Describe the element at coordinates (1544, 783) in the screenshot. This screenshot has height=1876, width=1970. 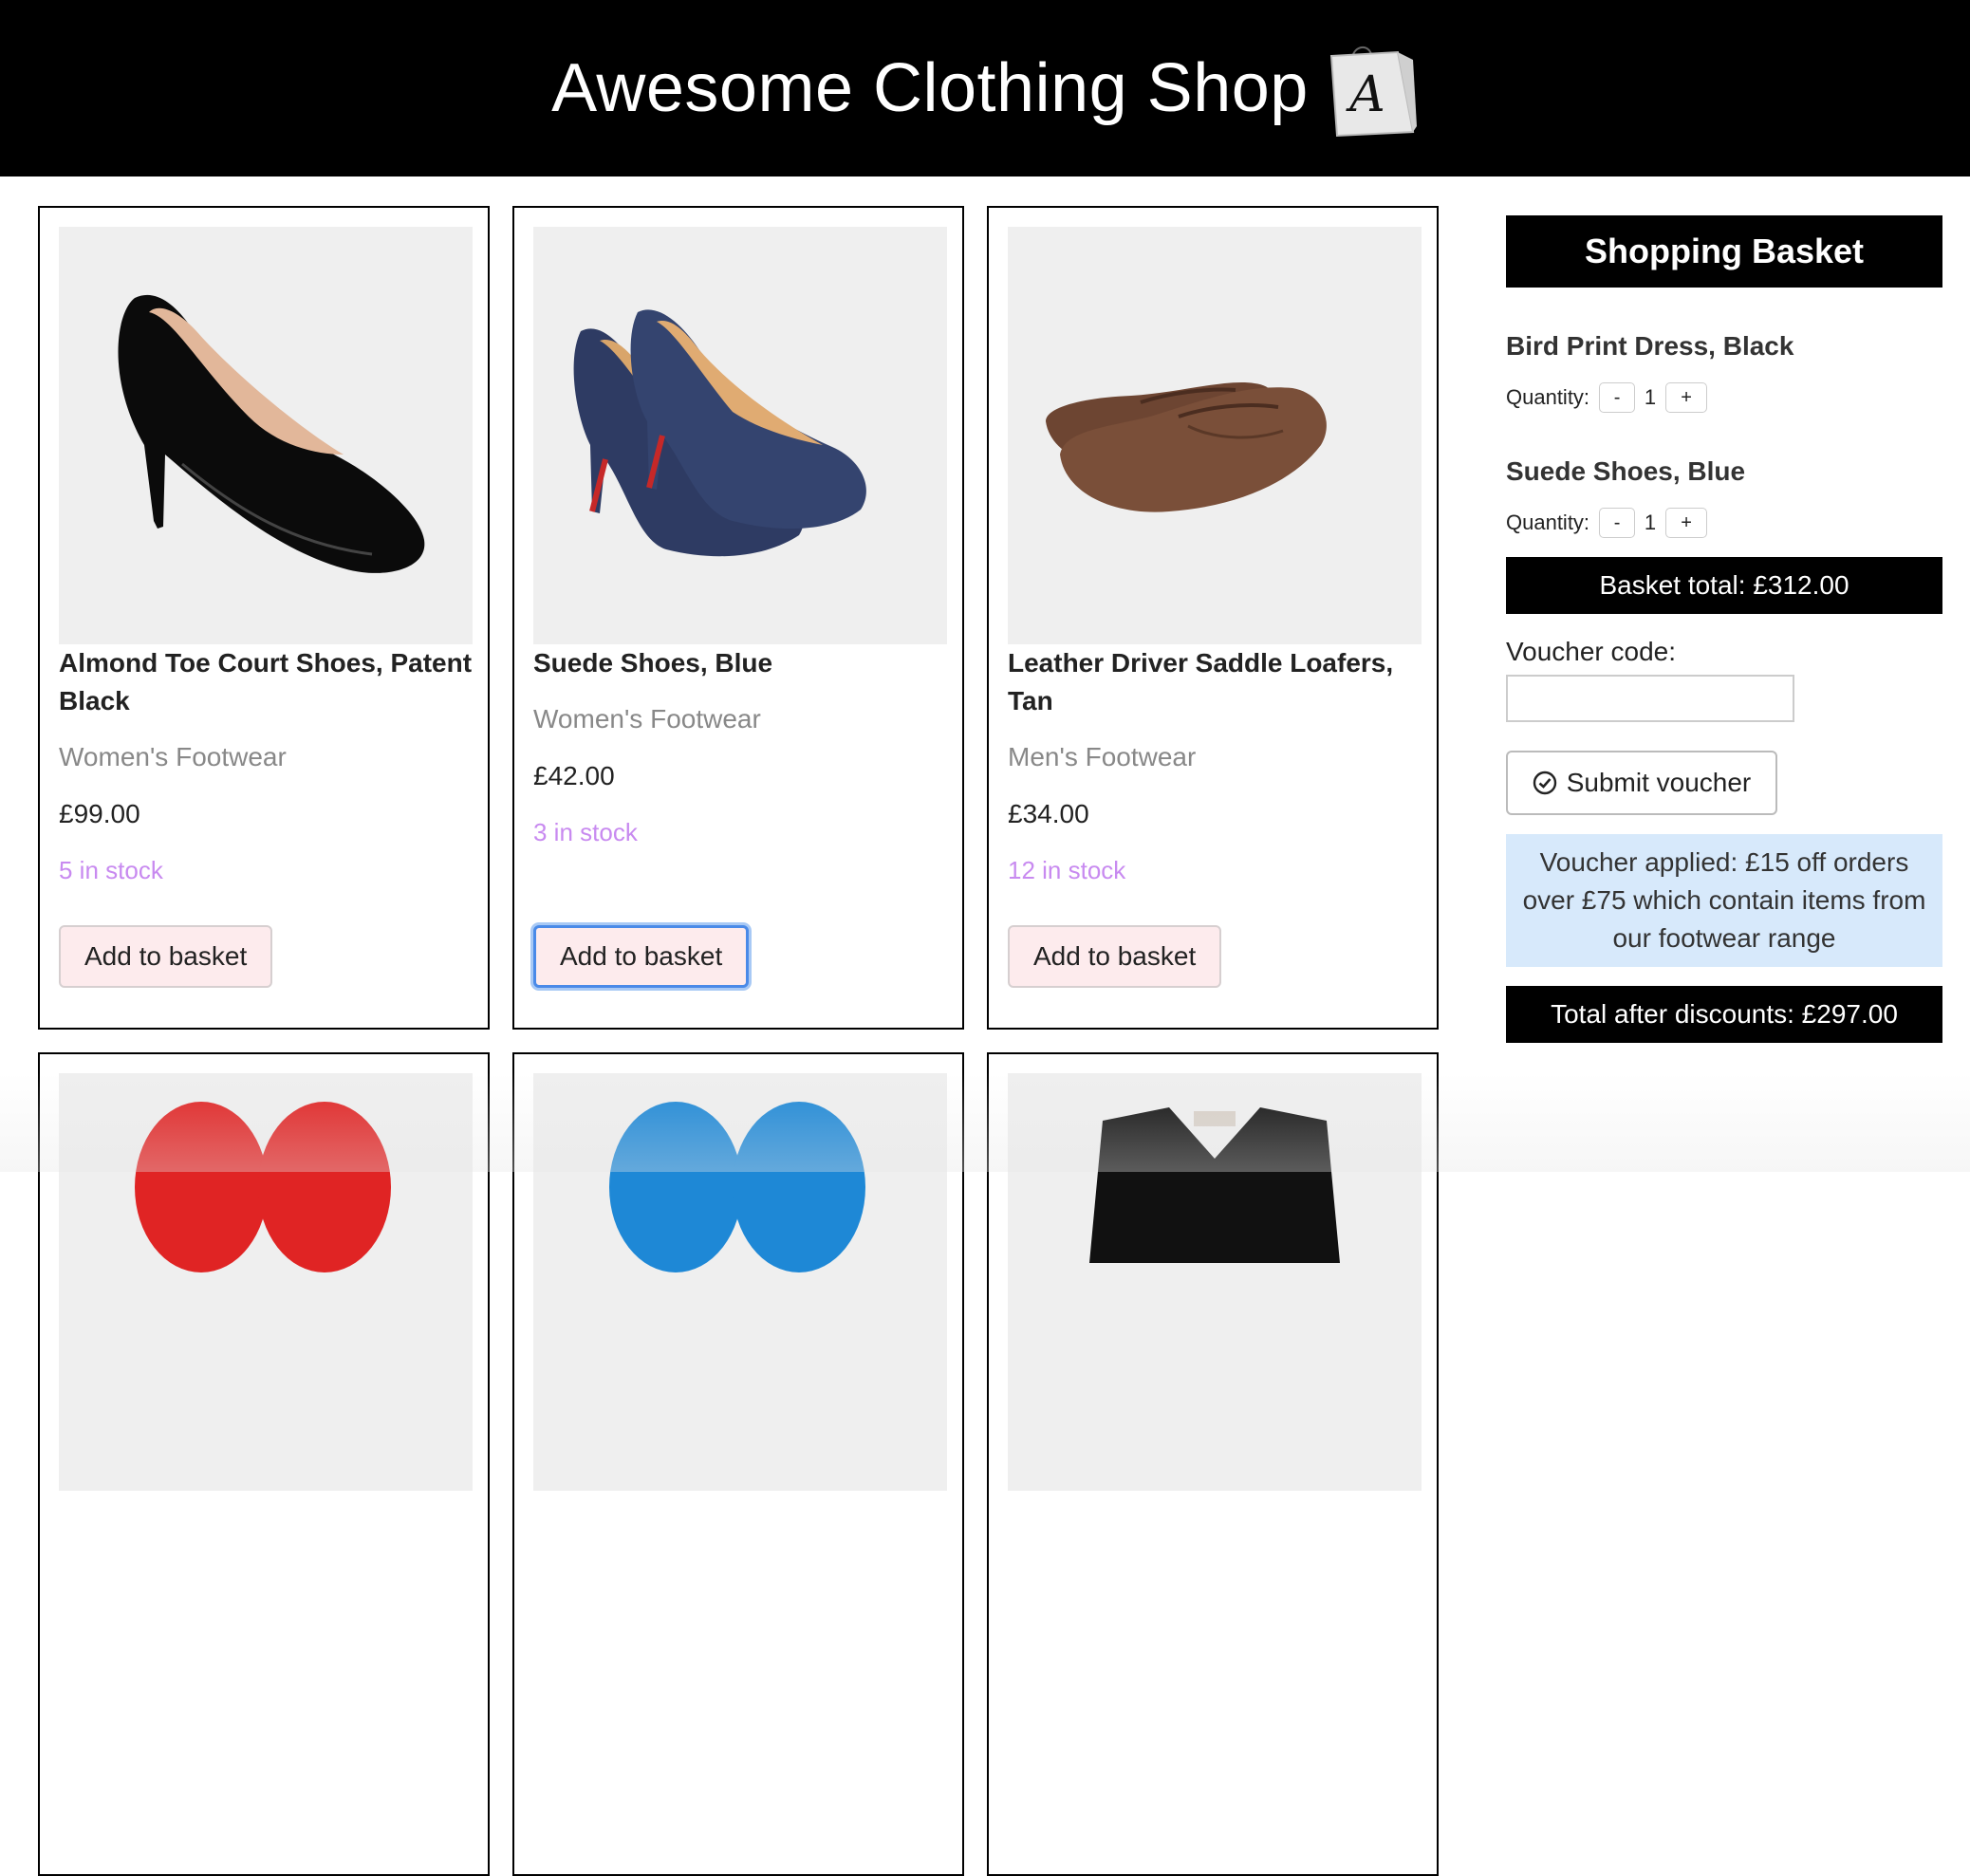
I see `check-circle-icon` at that location.